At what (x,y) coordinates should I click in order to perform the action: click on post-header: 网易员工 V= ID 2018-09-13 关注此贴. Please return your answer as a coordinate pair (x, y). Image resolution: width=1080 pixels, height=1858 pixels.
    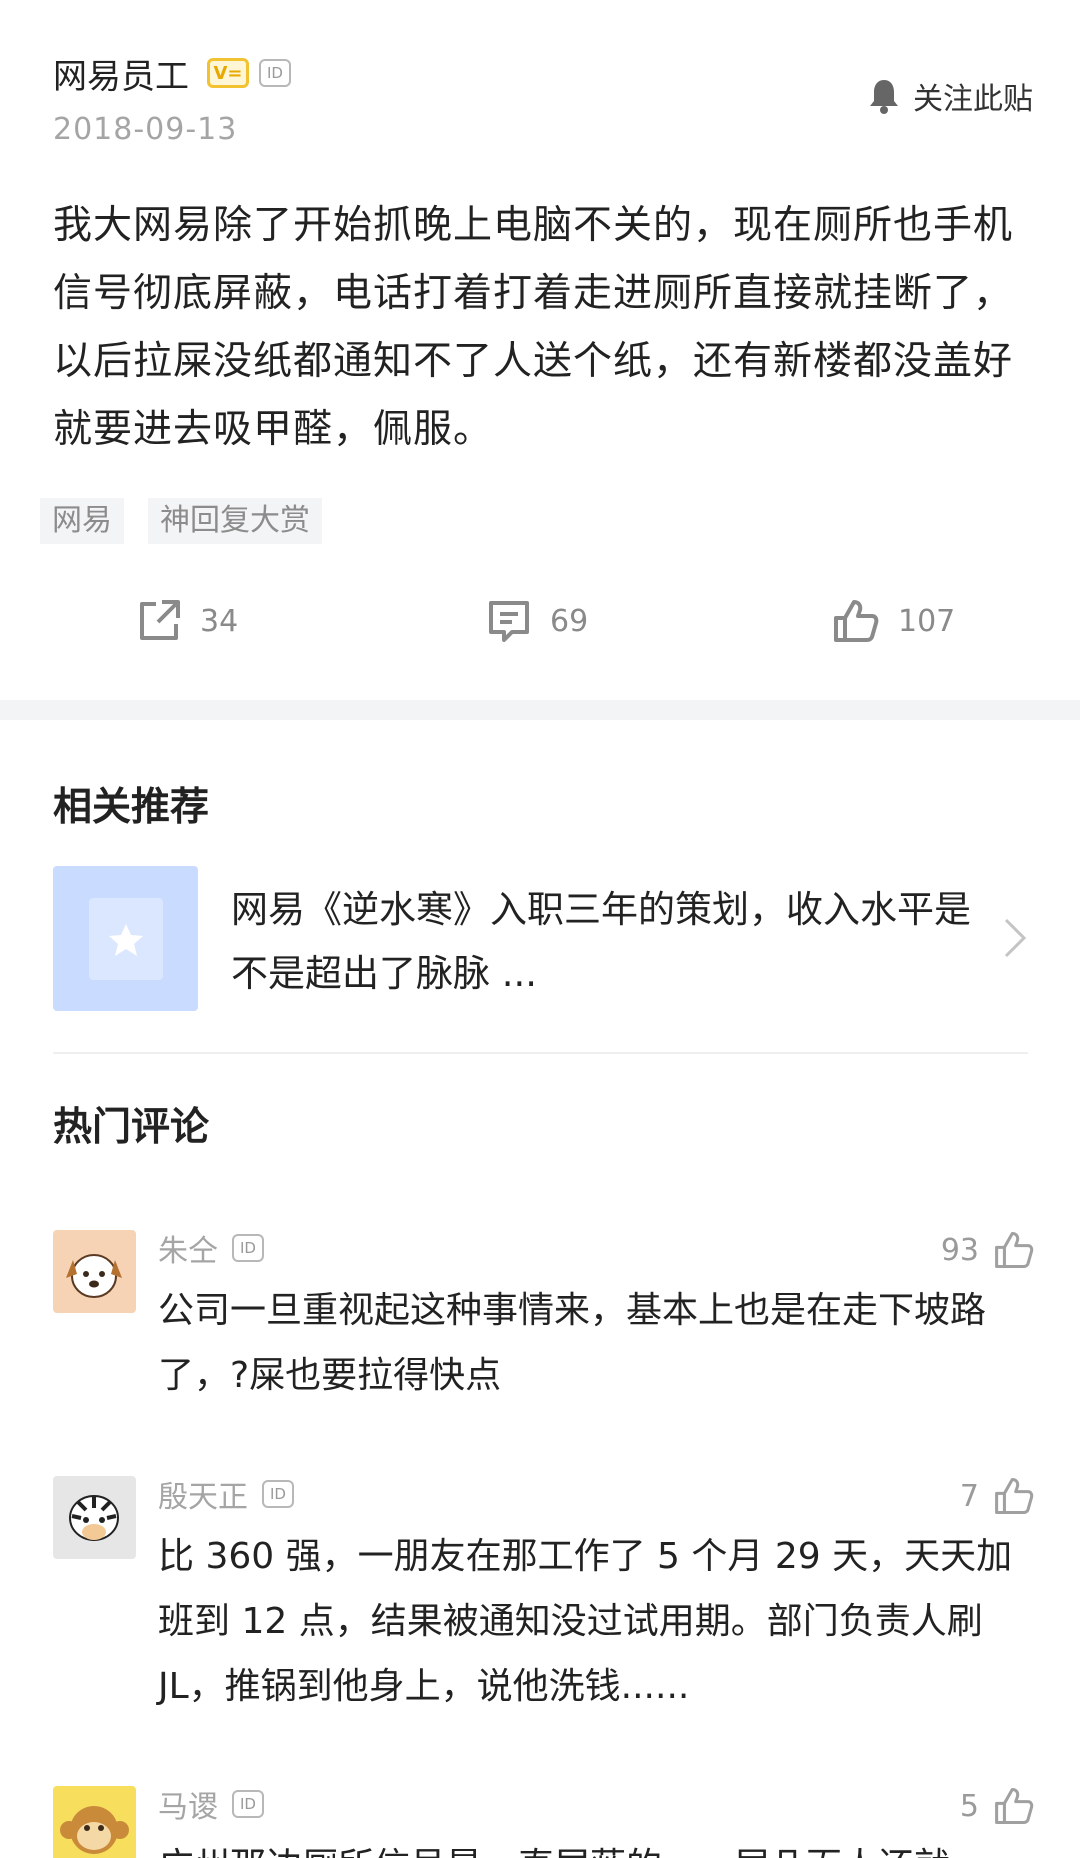
    Looking at the image, I should click on (543, 103).